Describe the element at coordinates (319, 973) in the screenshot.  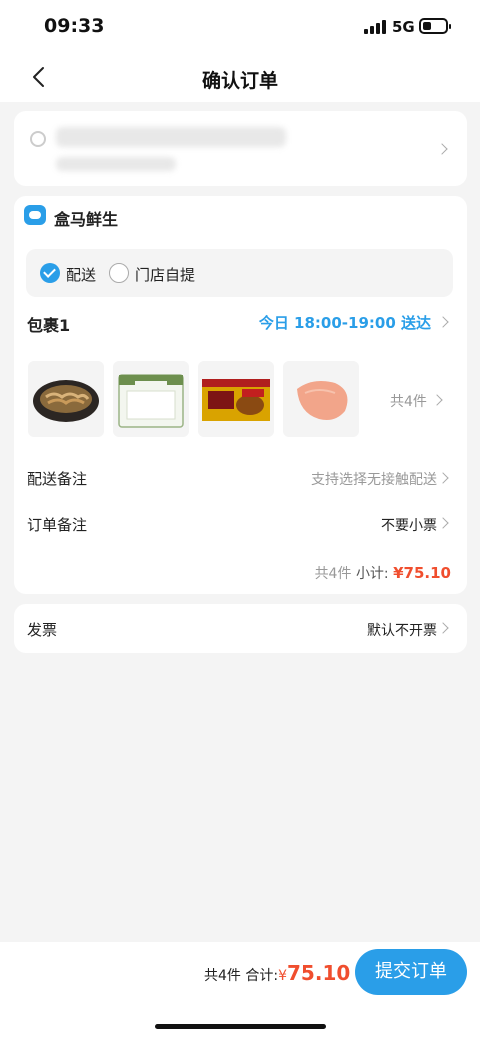
I see `total-amount: 75.10` at that location.